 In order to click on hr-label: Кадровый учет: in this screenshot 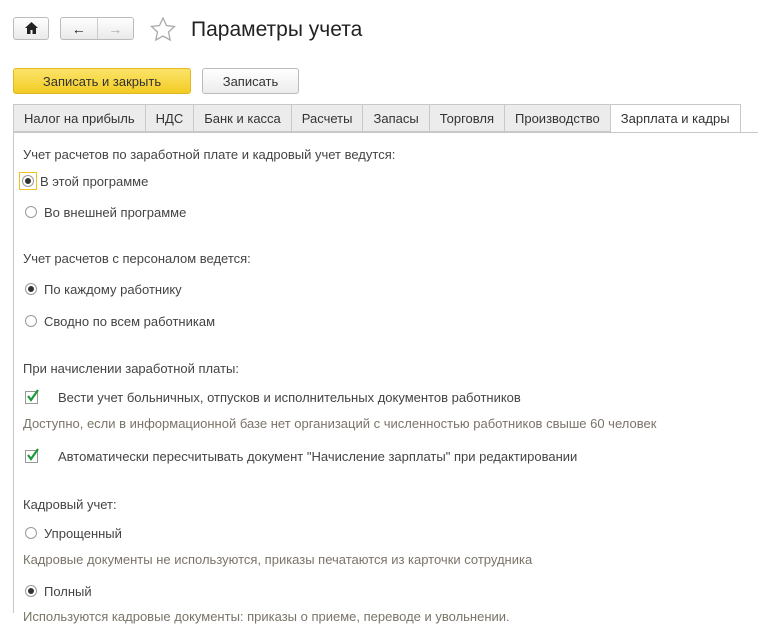, I will do `click(70, 504)`.